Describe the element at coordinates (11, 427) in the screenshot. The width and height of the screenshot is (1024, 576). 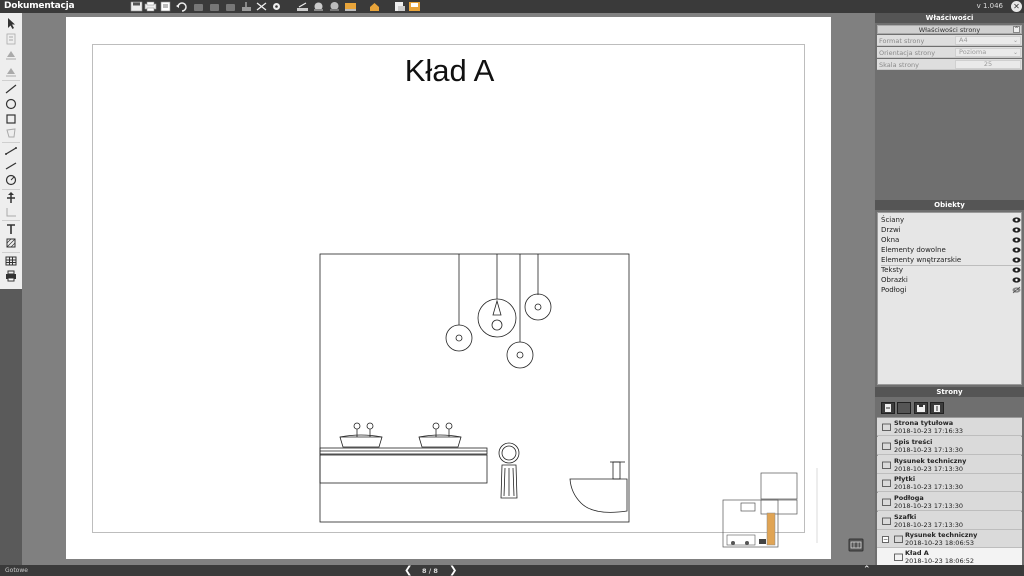
I see `left-panel-background` at that location.